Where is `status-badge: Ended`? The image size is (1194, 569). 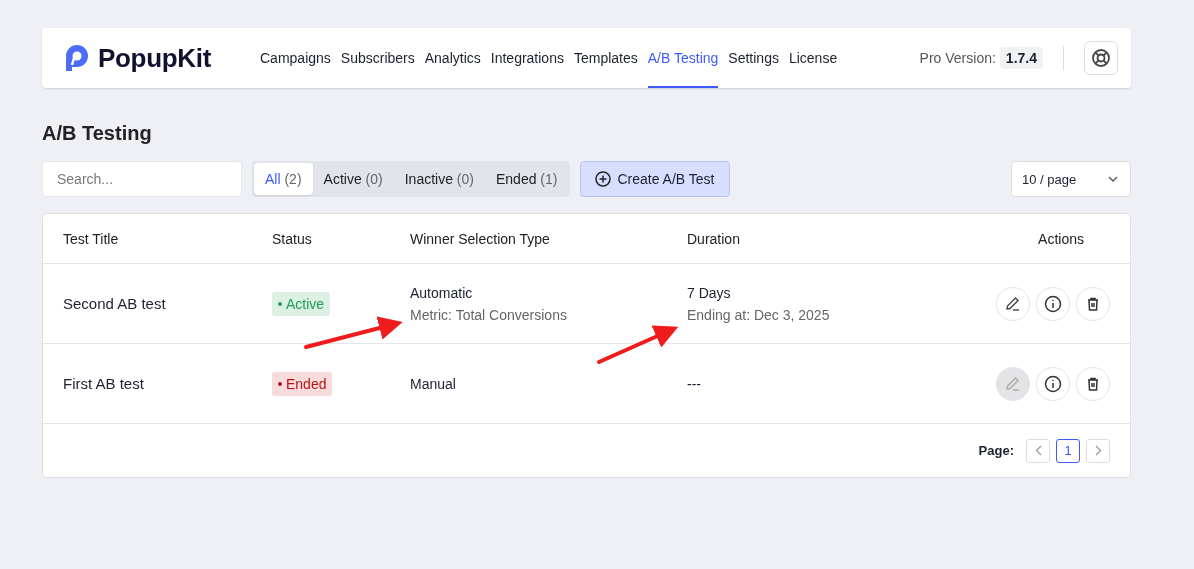 status-badge: Ended is located at coordinates (302, 383).